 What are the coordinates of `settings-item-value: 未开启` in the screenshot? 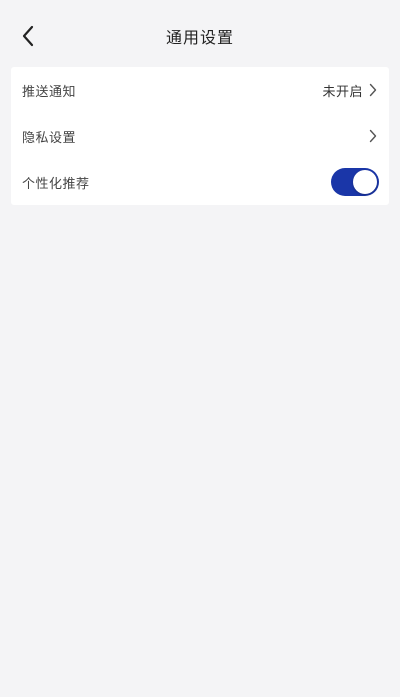 It's located at (342, 92).